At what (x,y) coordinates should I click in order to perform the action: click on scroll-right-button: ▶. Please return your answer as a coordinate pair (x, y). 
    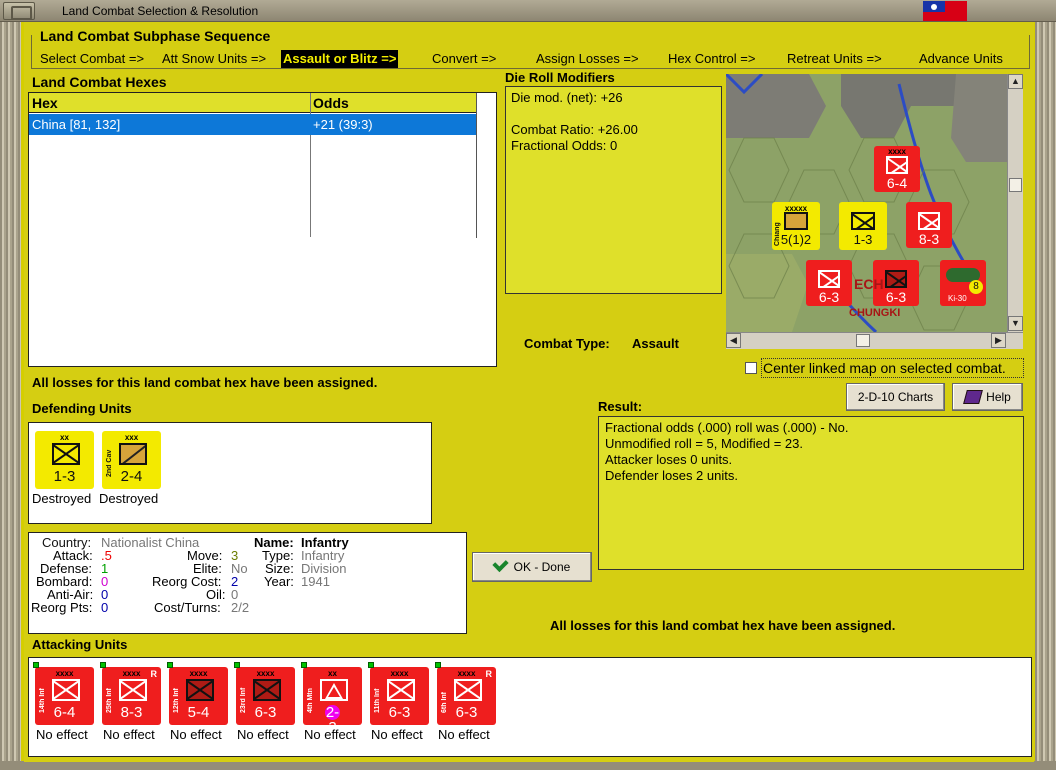
    Looking at the image, I should click on (998, 340).